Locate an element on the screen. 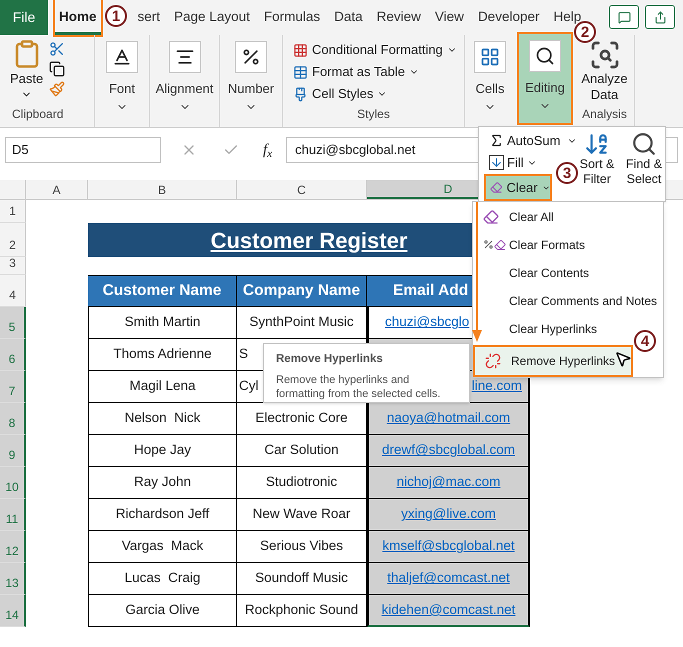  column-heading: Customer Name is located at coordinates (162, 291).